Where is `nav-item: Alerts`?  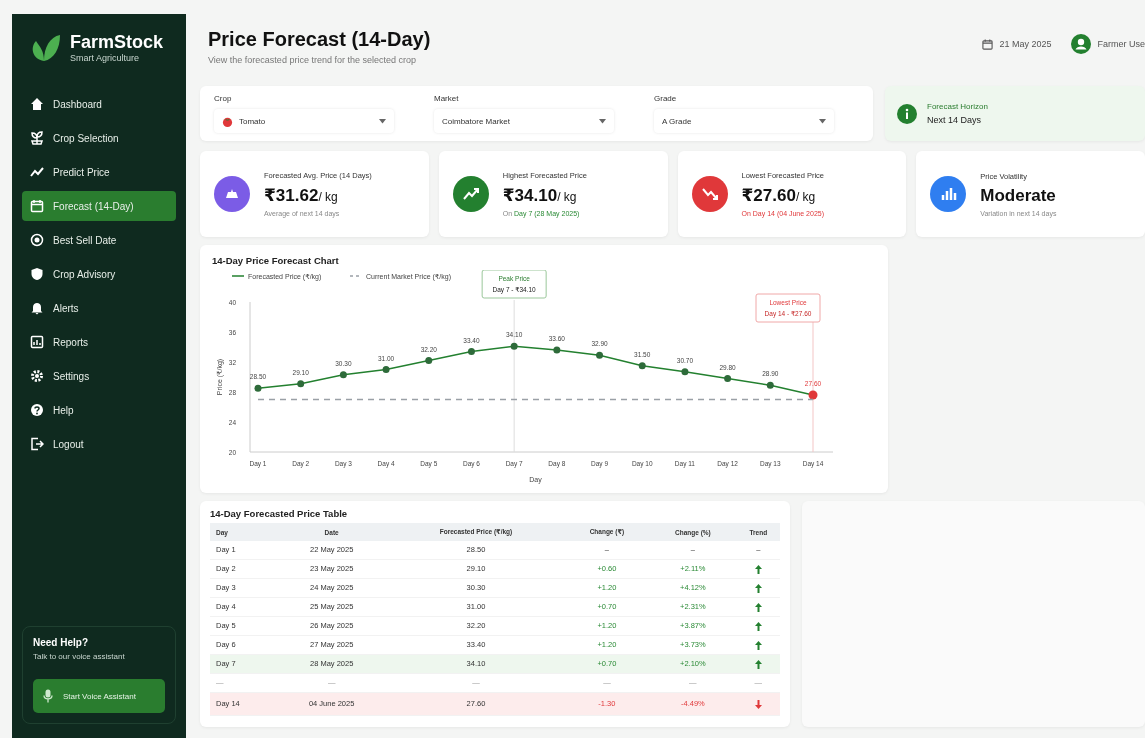
nav-item: Alerts is located at coordinates (99, 308).